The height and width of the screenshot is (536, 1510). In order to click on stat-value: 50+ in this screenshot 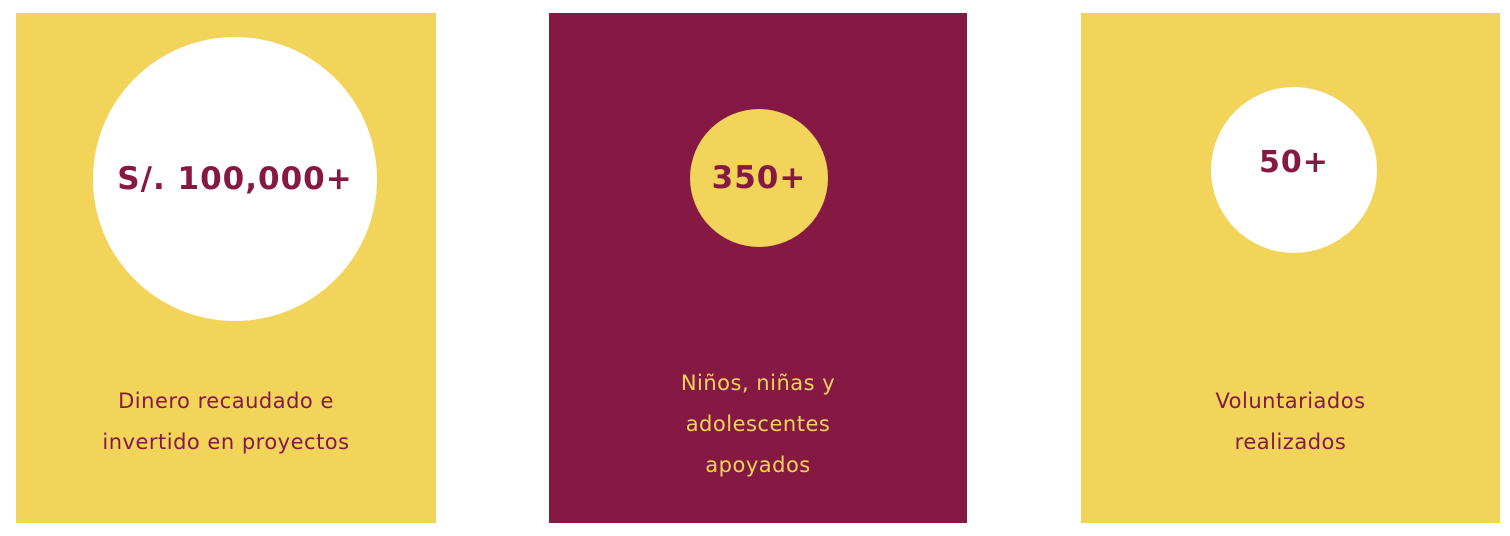, I will do `click(1294, 162)`.